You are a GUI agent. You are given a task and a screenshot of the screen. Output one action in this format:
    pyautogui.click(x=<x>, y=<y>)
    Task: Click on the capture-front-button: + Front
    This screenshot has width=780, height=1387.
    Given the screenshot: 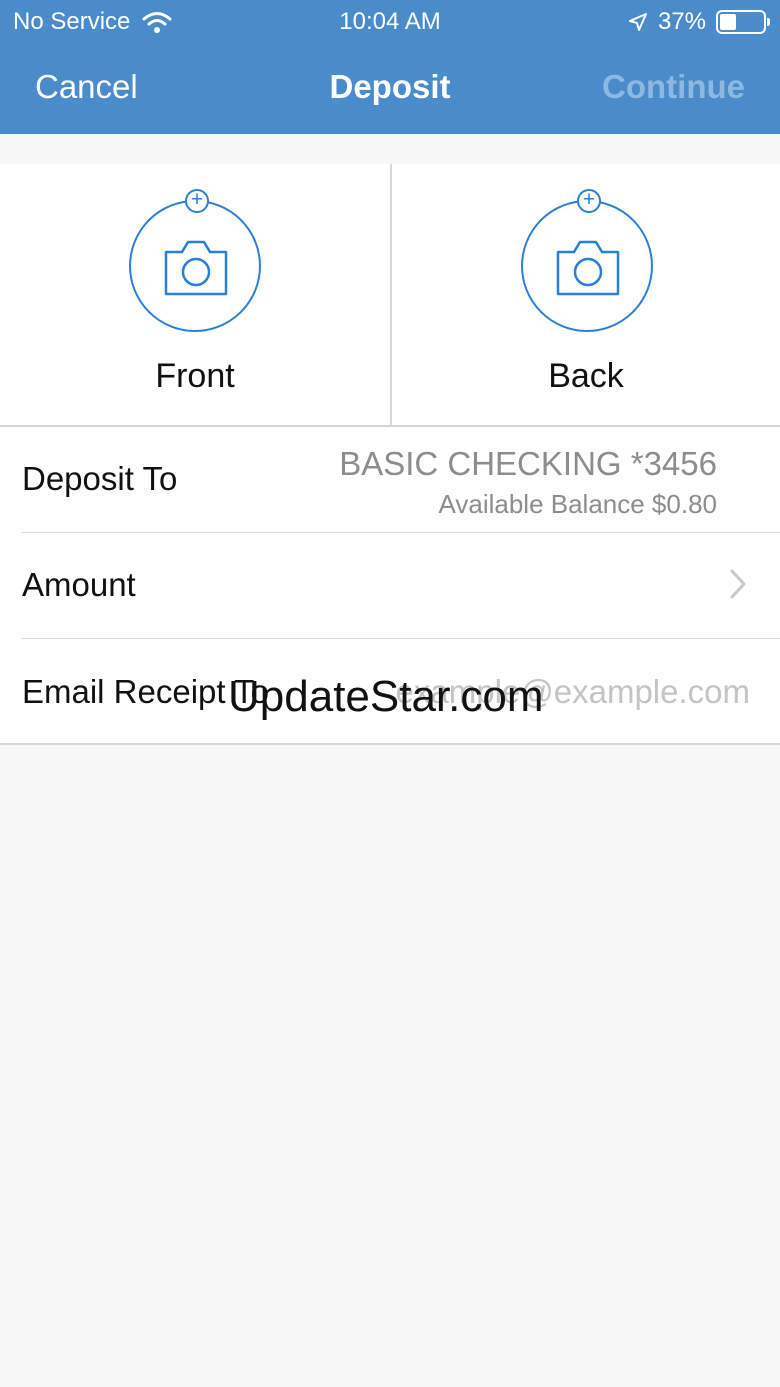 What is the action you would take?
    pyautogui.click(x=195, y=294)
    